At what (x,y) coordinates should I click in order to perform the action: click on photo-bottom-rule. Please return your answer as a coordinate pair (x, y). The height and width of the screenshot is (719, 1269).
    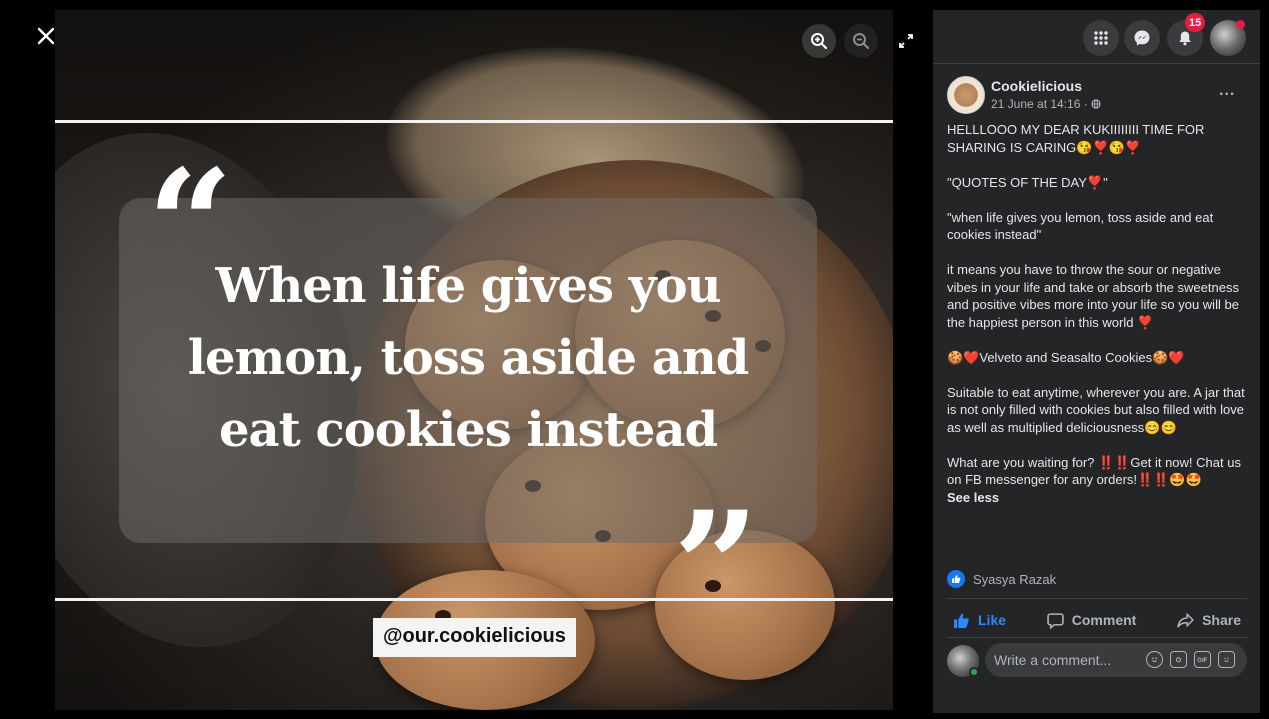
    Looking at the image, I should click on (474, 599).